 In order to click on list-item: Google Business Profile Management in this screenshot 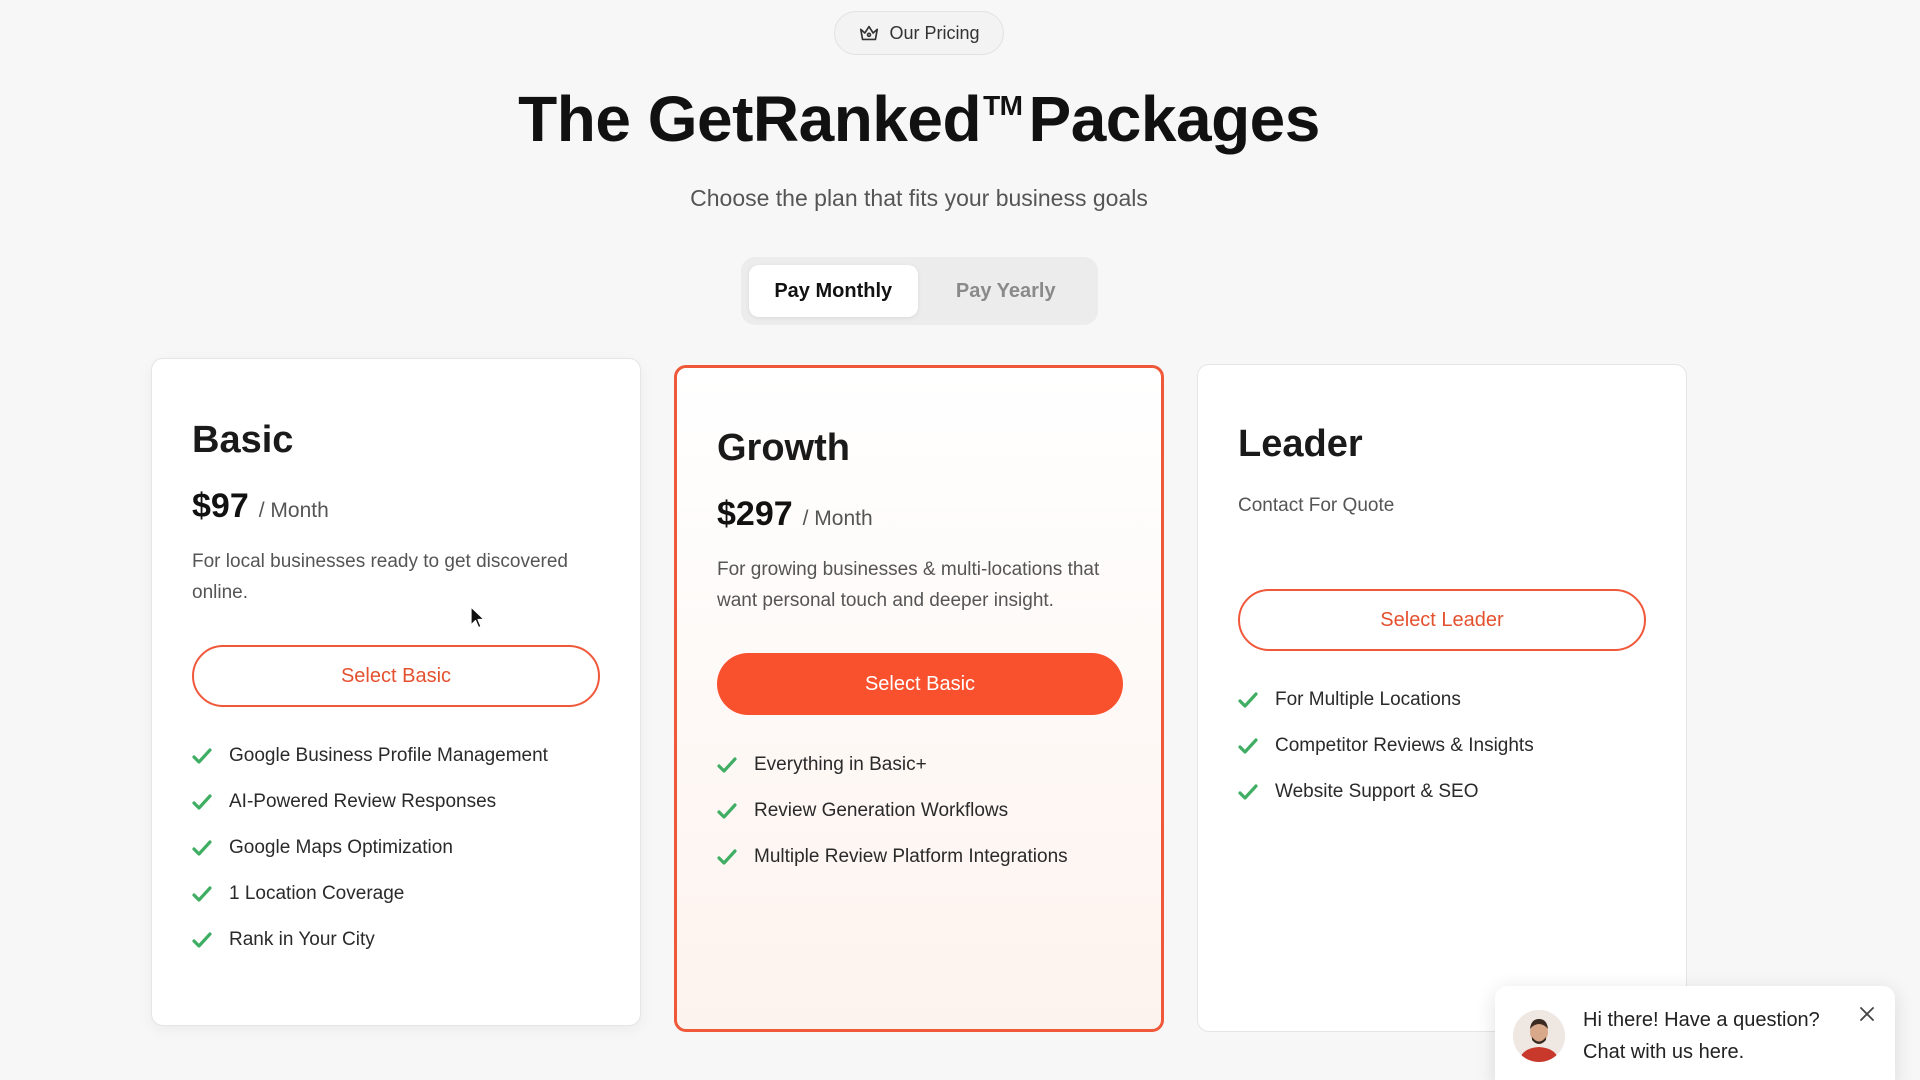, I will do `click(370, 756)`.